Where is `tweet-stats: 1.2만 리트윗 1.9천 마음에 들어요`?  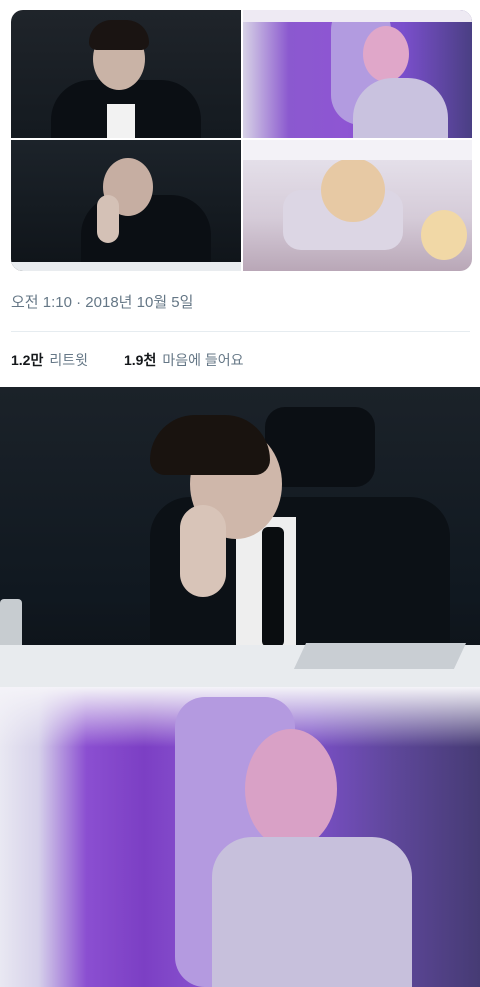
tweet-stats: 1.2만 리트윗 1.9천 마음에 들어요 is located at coordinates (145, 360).